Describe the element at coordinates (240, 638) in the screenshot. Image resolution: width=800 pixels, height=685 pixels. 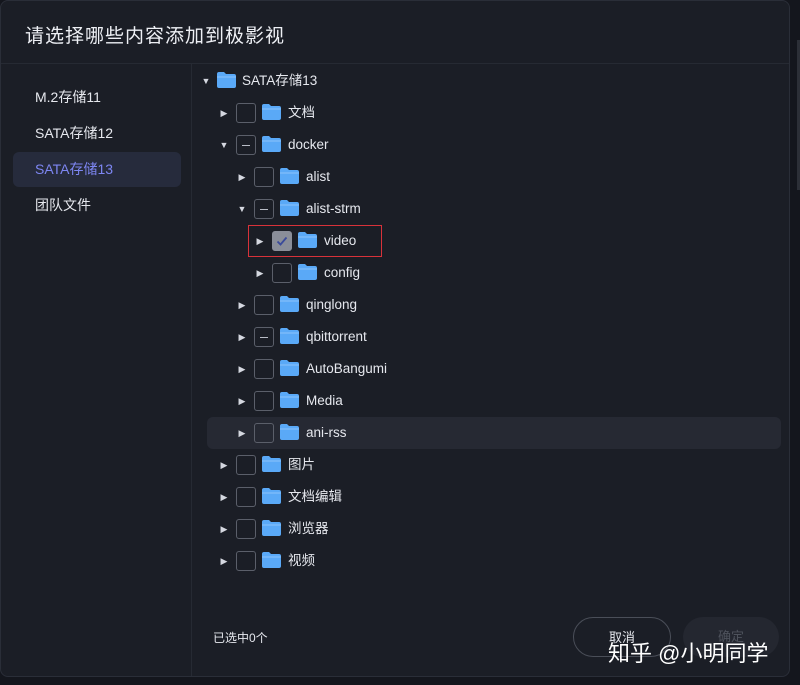
I see `selection-count: 已选中0个` at that location.